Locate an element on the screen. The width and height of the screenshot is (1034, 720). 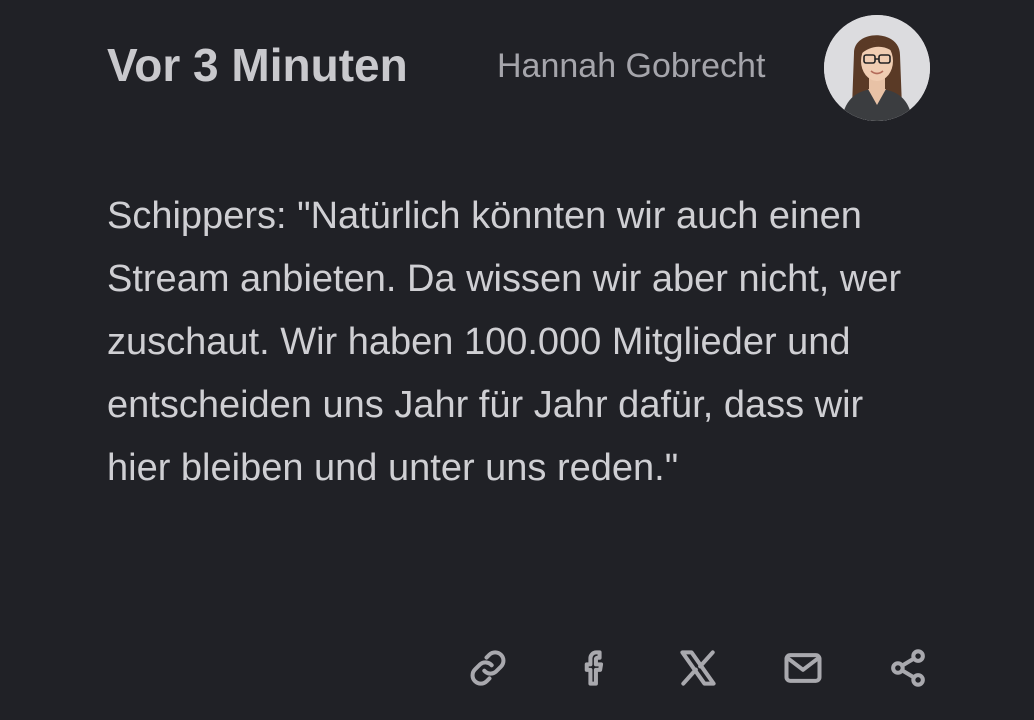
mail-icon is located at coordinates (803, 668).